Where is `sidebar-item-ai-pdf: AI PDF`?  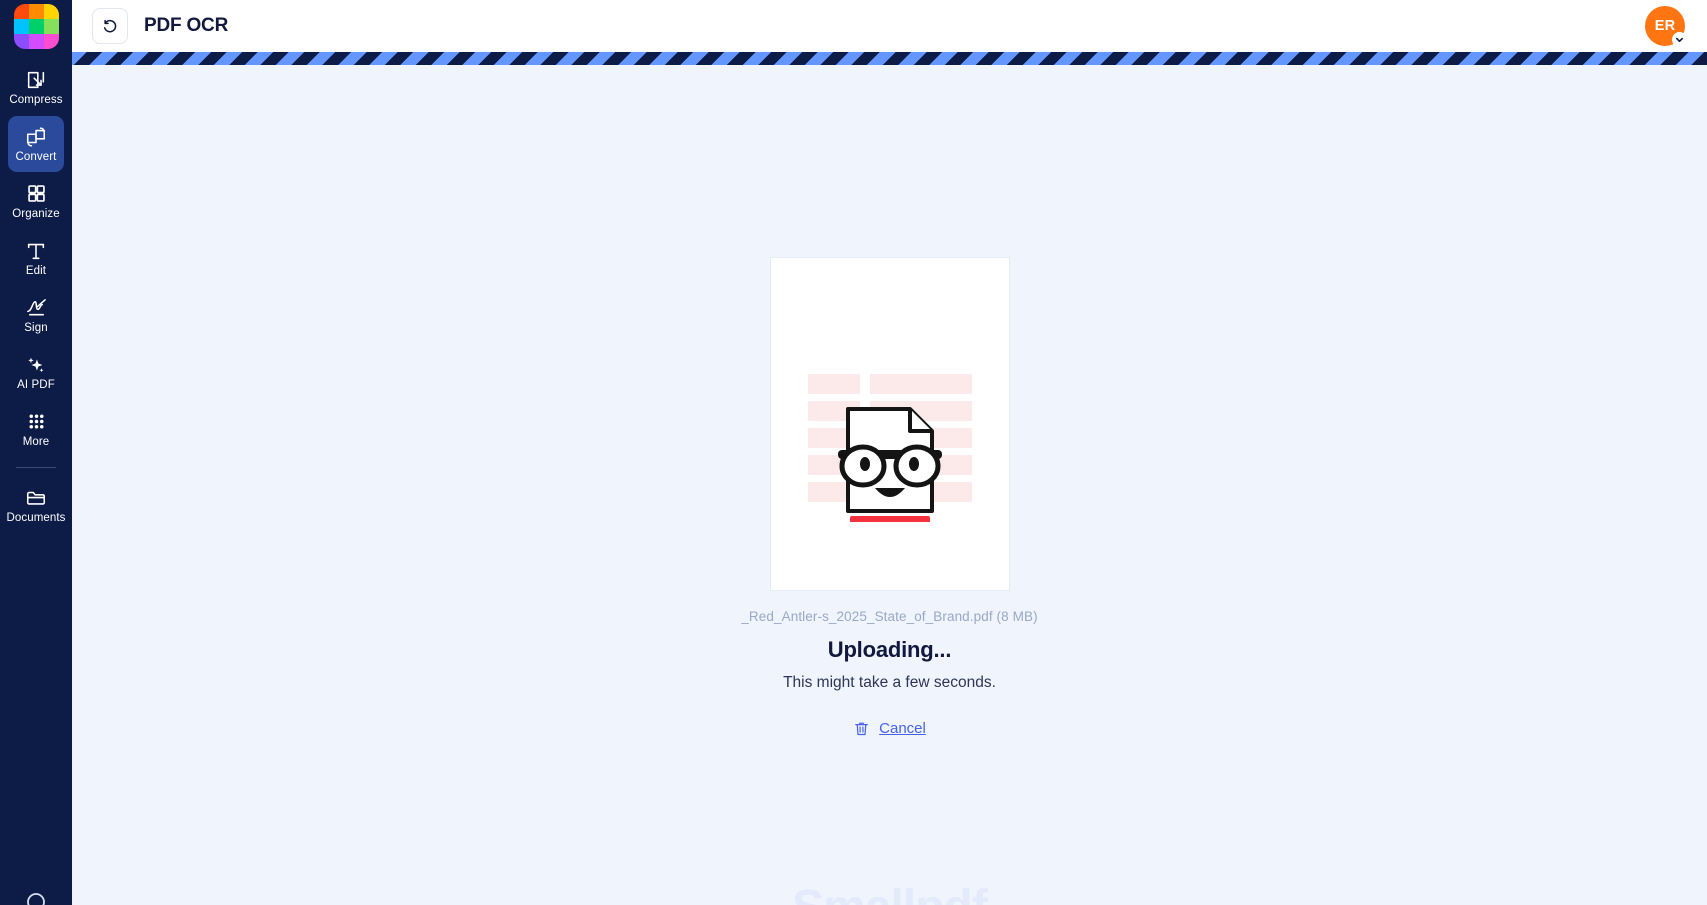
sidebar-item-ai-pdf: AI PDF is located at coordinates (36, 372).